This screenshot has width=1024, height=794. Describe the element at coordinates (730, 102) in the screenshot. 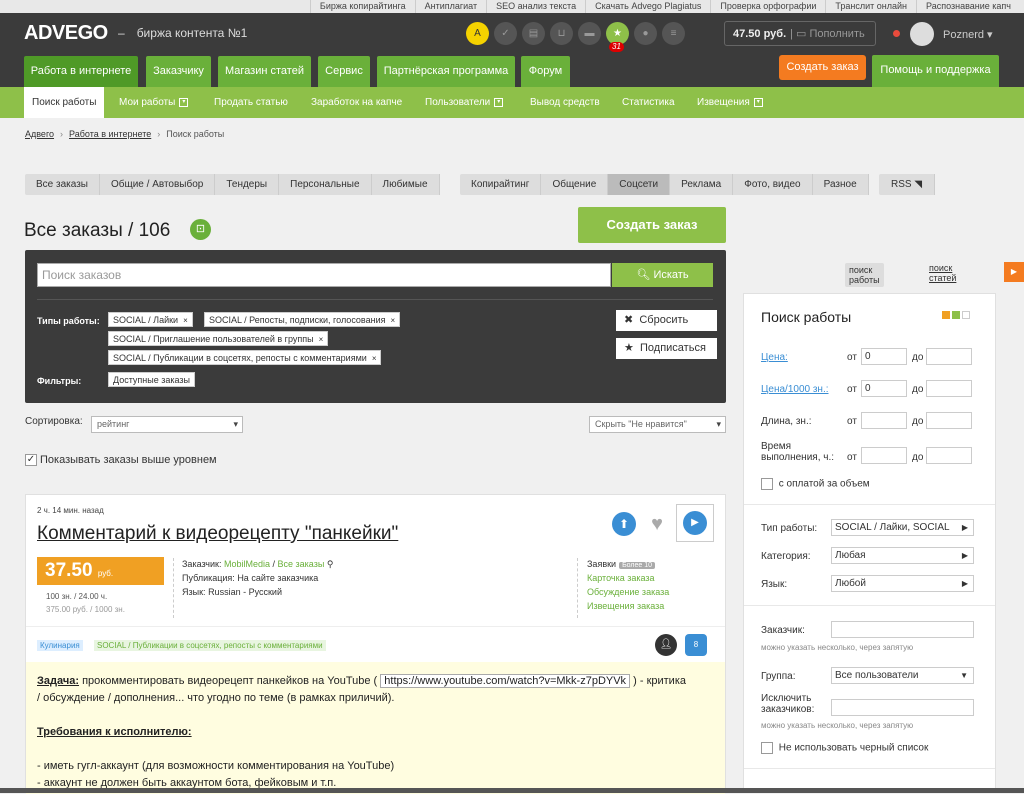

I see `subnav-notifications: Извещения ▾` at that location.